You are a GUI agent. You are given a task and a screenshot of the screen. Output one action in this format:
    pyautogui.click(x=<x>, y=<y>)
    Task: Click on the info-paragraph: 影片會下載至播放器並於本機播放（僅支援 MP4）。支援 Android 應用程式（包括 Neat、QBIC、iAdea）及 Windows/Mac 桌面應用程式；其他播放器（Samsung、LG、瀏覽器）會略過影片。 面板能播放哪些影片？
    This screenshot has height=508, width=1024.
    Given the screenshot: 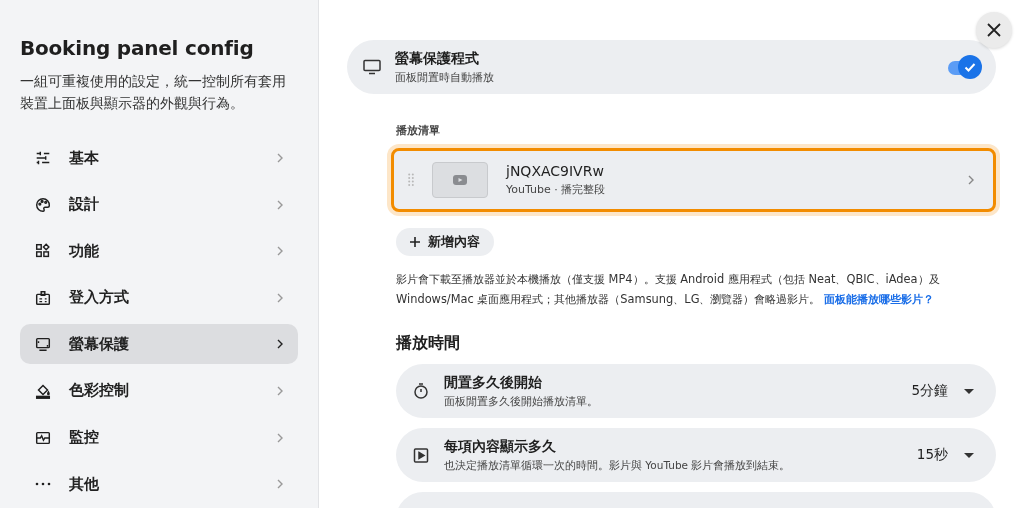 What is the action you would take?
    pyautogui.click(x=668, y=289)
    